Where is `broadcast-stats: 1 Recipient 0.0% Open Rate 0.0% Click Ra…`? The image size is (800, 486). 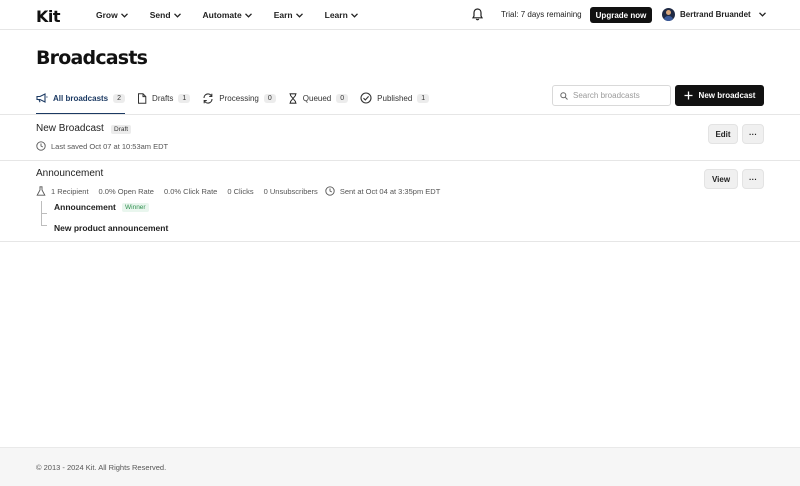
broadcast-stats: 1 Recipient 0.0% Open Rate 0.0% Click Ra… is located at coordinates (238, 191).